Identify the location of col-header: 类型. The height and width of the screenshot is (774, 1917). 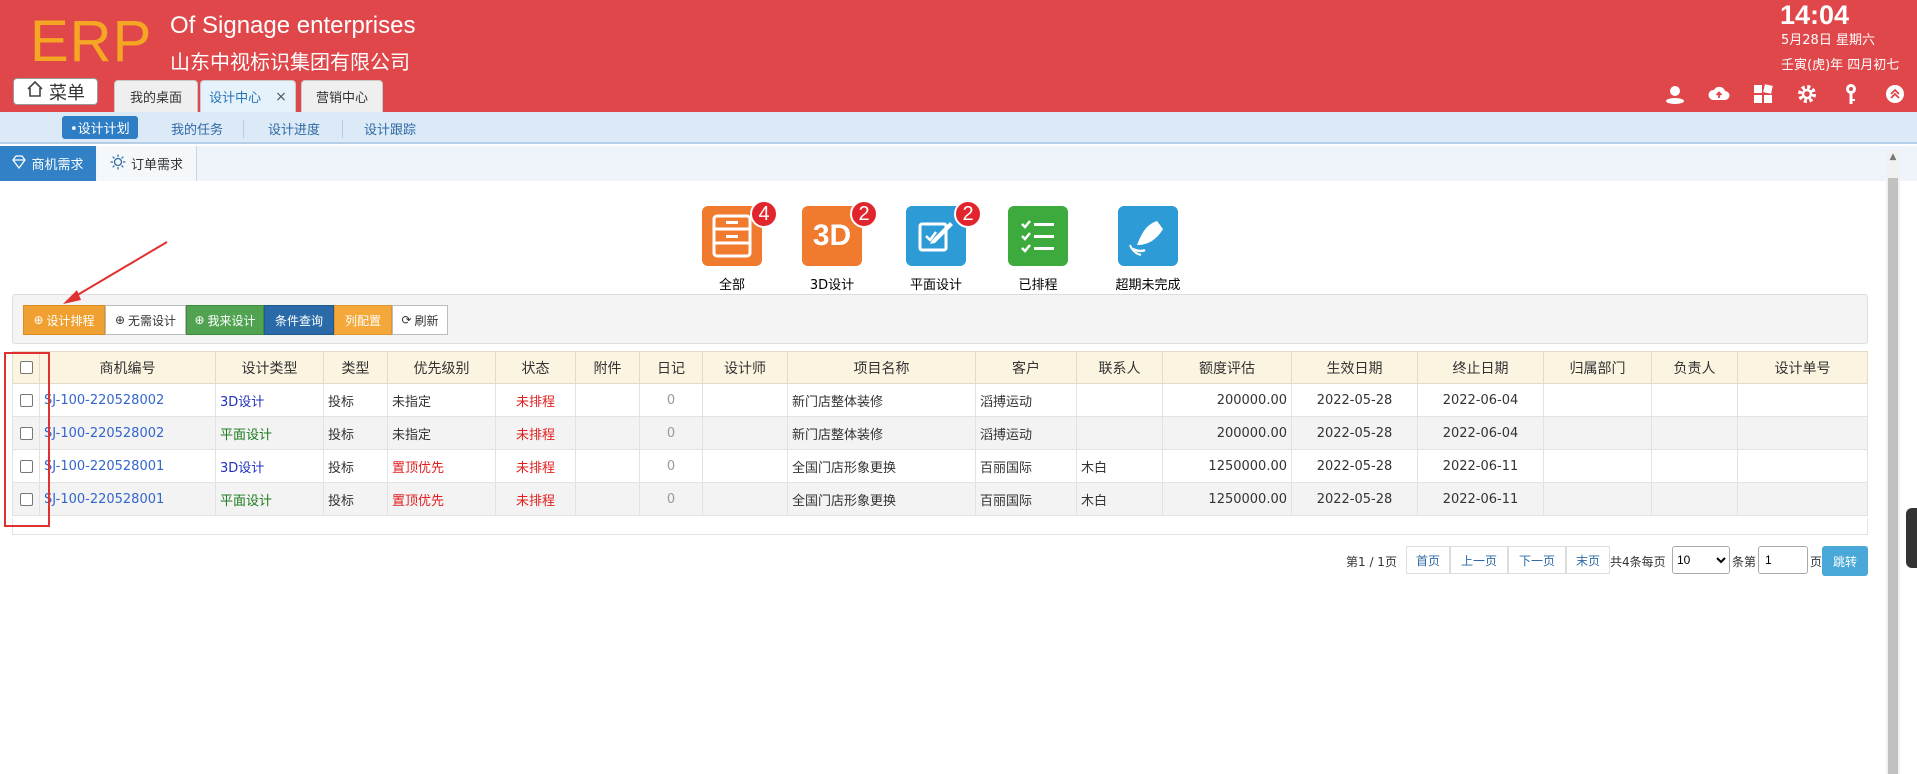
(355, 367).